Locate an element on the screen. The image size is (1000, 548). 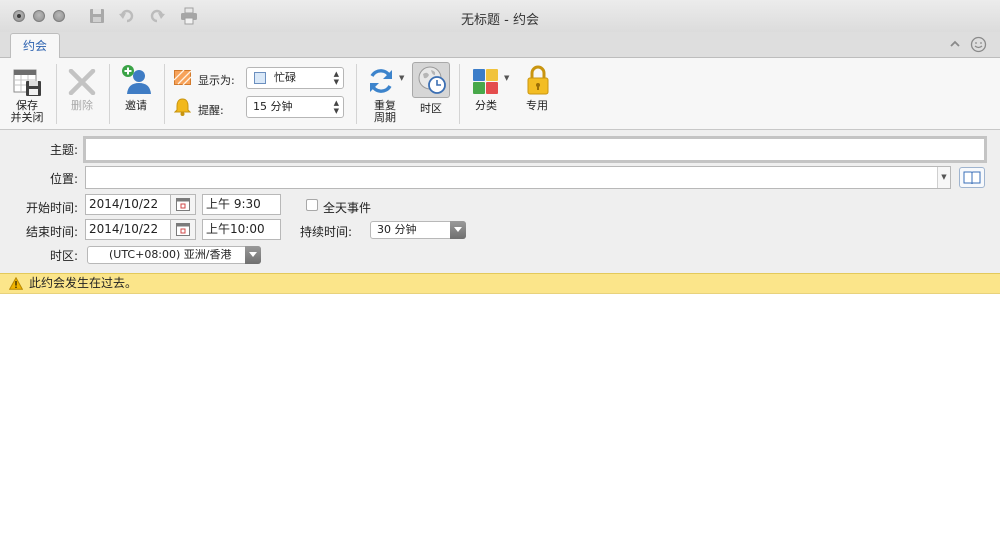
save-close-label-line2: 并关闭 is located at coordinates (27, 117).